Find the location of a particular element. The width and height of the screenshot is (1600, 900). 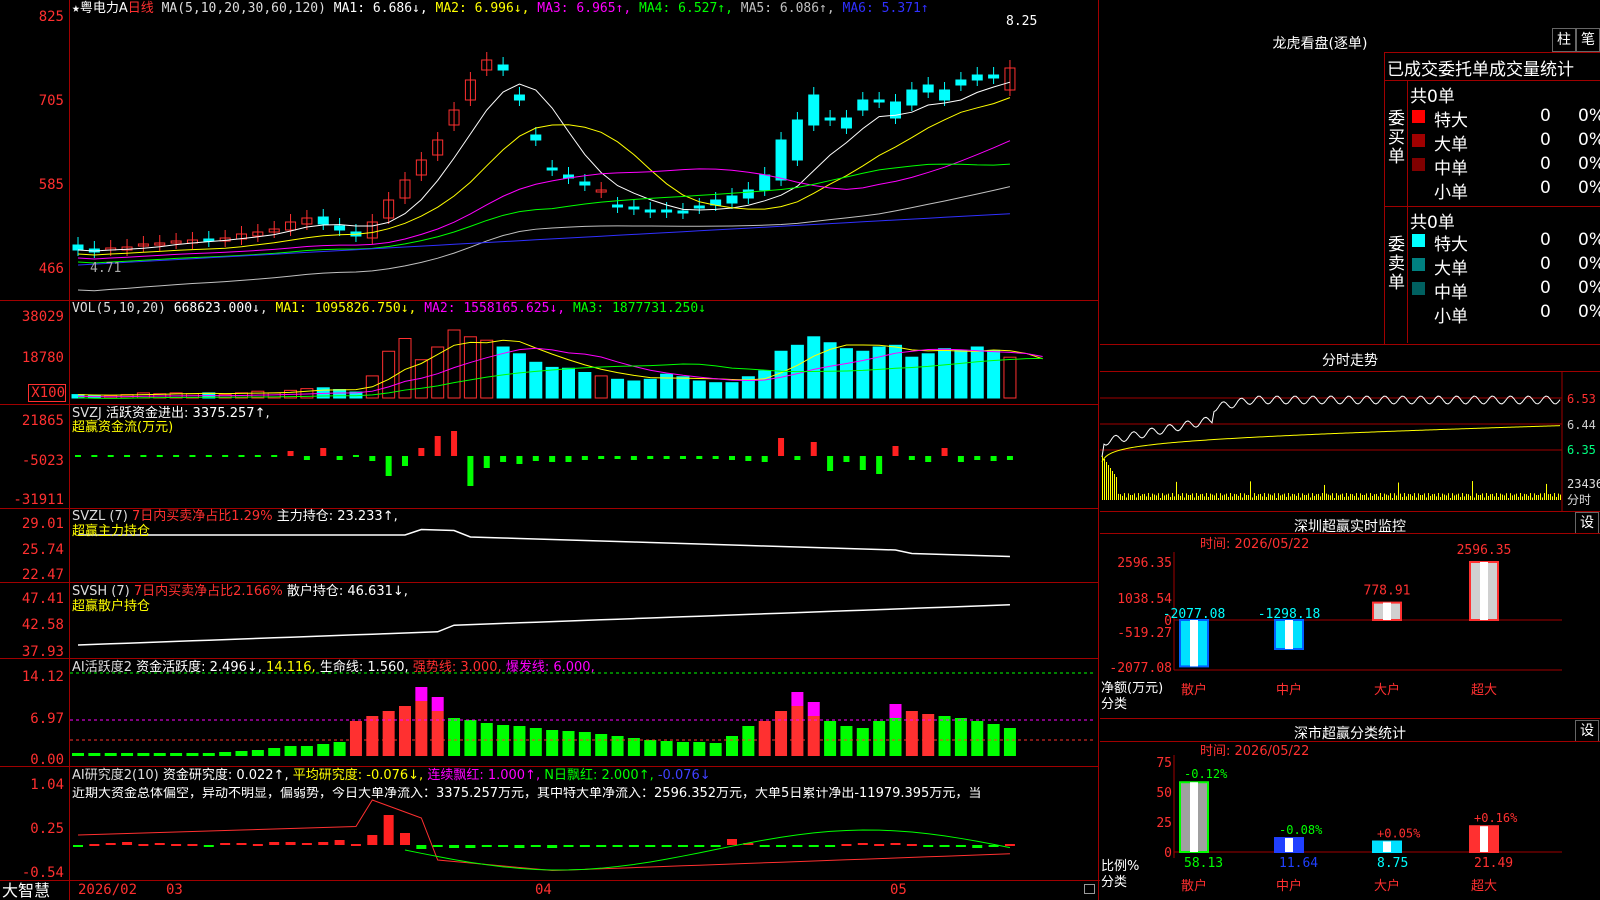

longhu-tick-button: 笔 is located at coordinates (1588, 40).